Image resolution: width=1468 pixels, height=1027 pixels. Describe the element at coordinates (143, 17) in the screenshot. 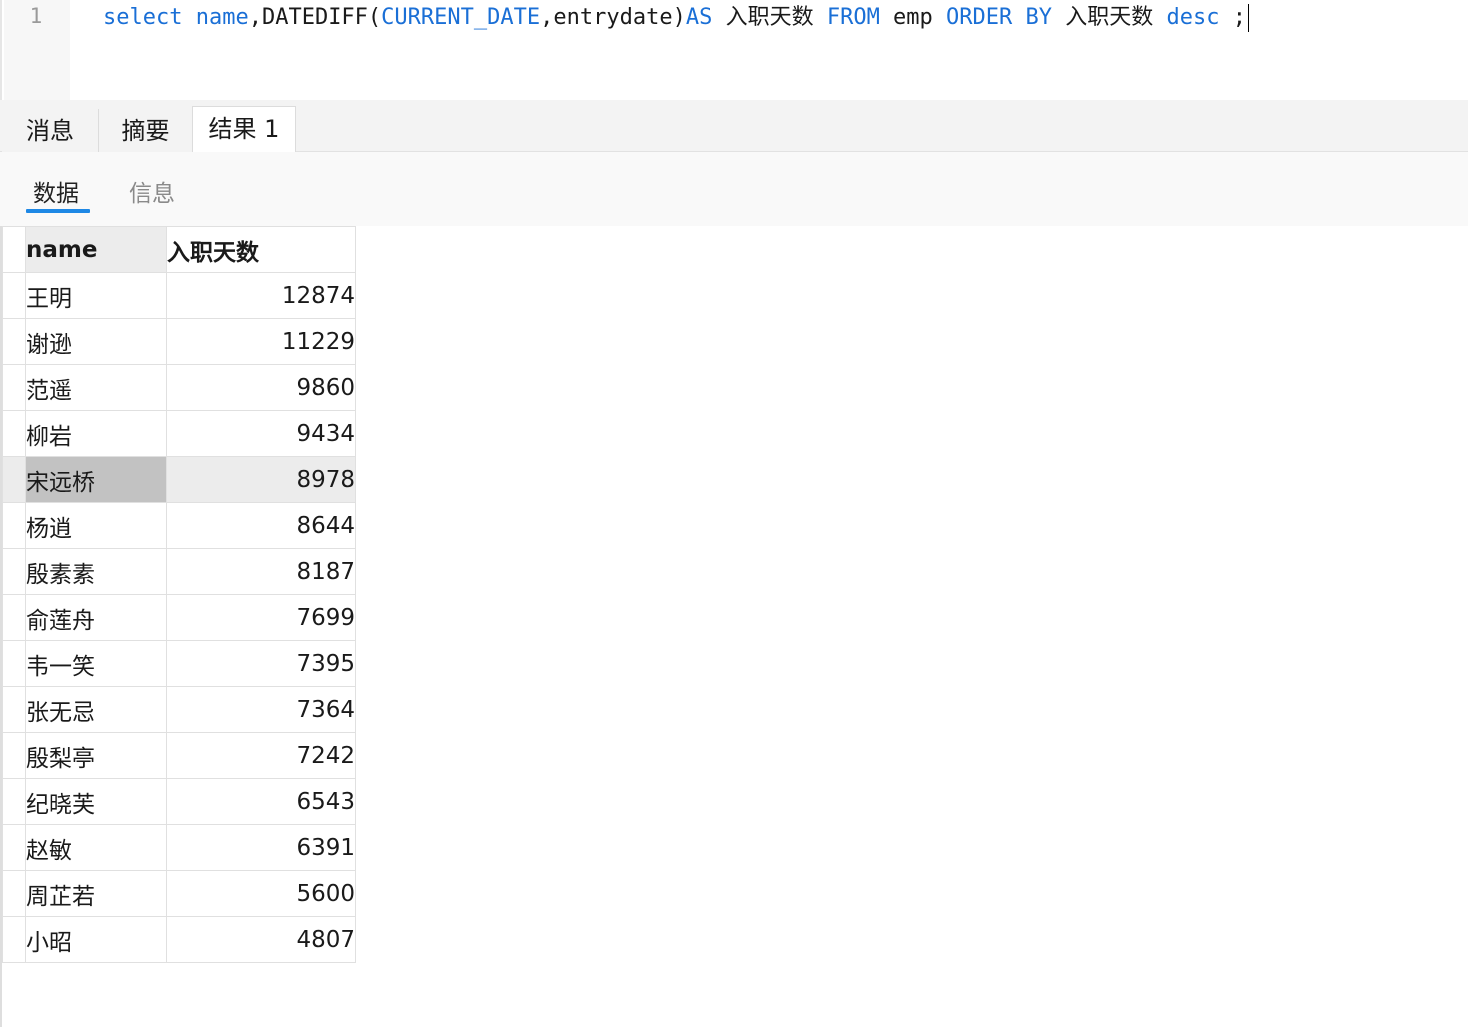

I see `sql-keyword: select` at that location.